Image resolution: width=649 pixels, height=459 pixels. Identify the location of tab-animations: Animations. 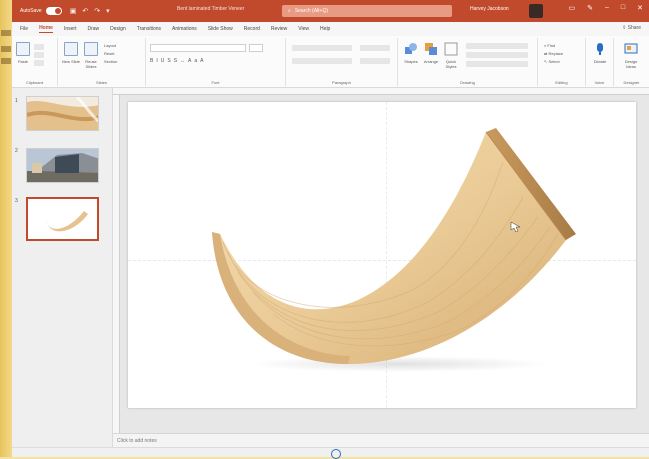
(184, 29).